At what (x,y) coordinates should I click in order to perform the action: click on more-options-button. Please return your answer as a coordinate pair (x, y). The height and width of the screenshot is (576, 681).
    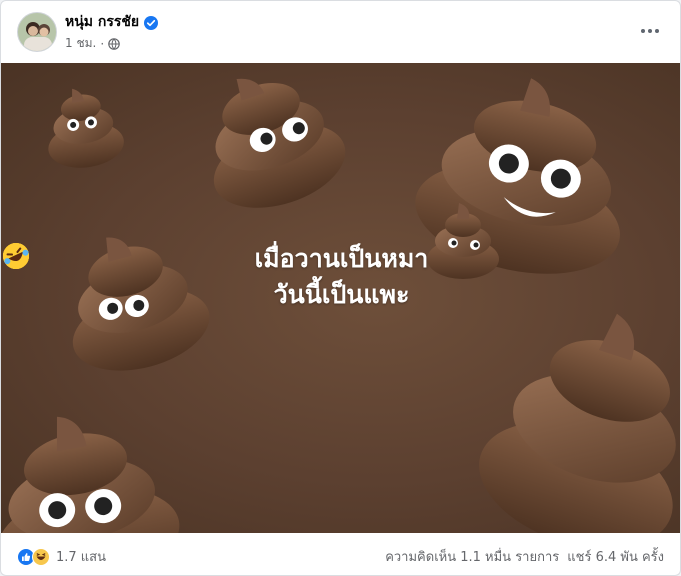
    Looking at the image, I should click on (650, 31).